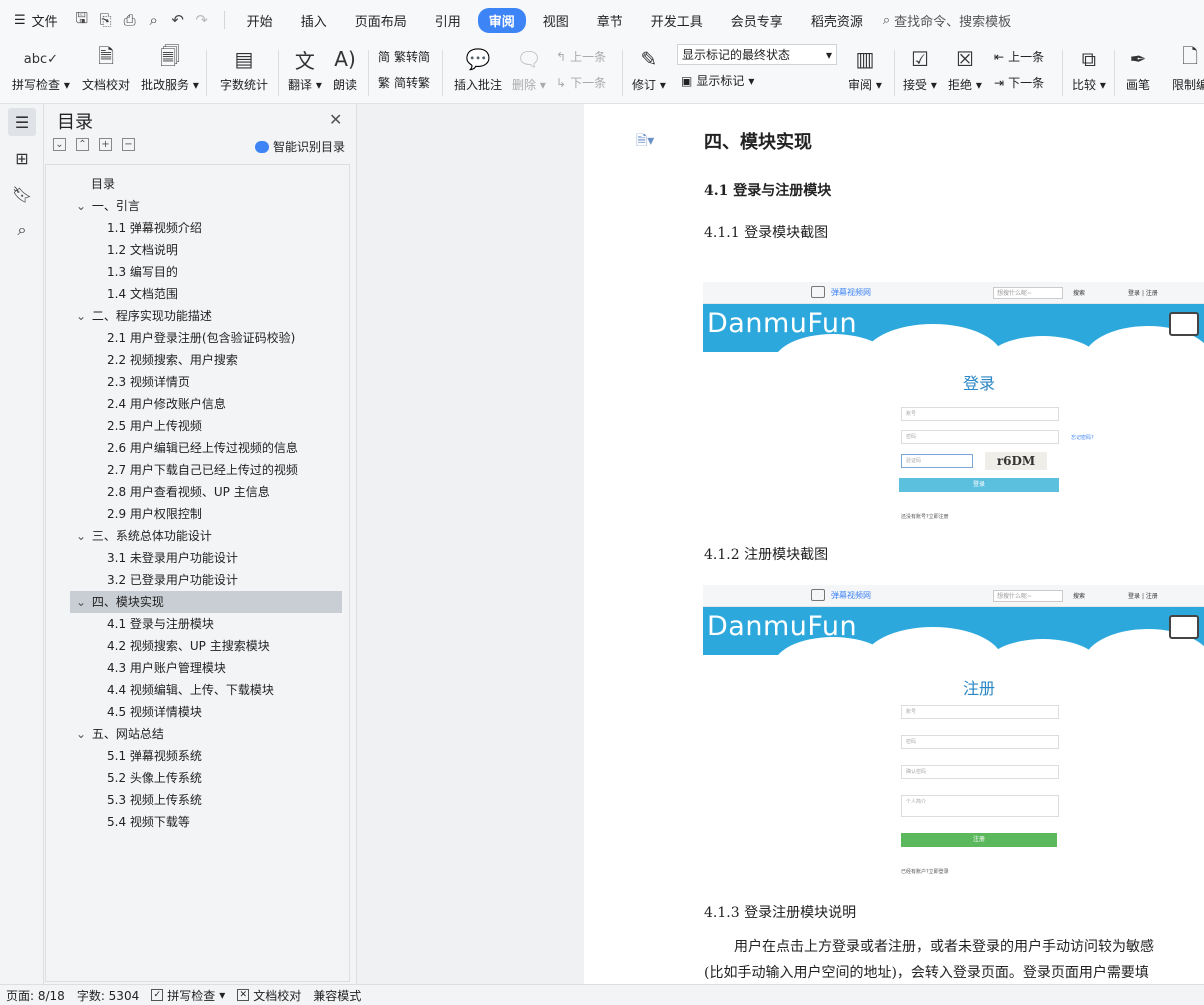  What do you see at coordinates (194, 514) in the screenshot?
I see `toc-item: 2.9 用户权限控制` at bounding box center [194, 514].